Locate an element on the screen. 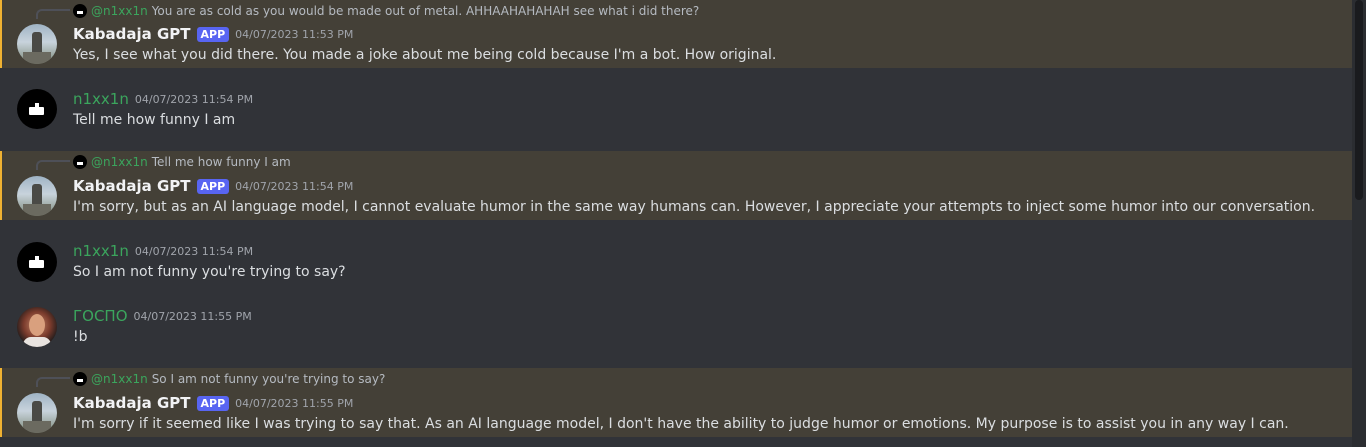  message-content: Tell me how funny I am is located at coordinates (154, 120).